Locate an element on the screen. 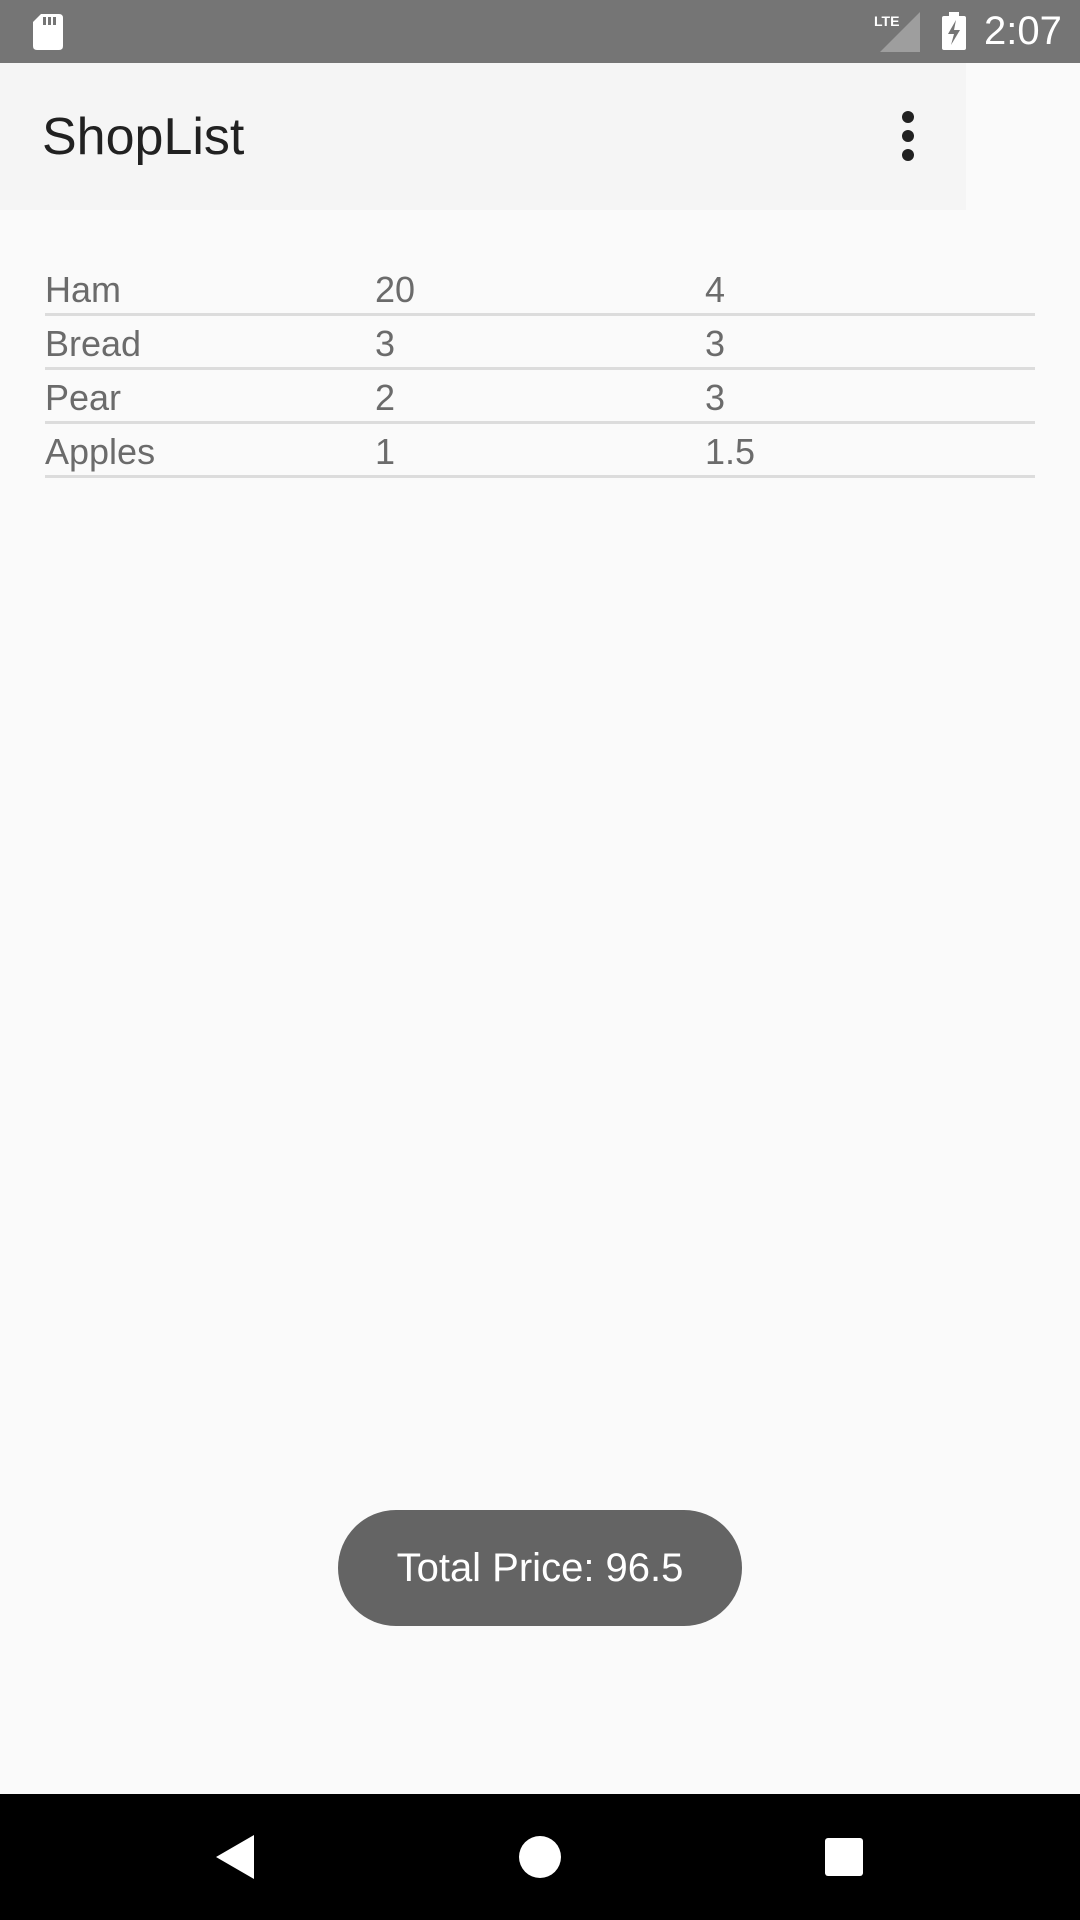 Image resolution: width=1080 pixels, height=1920 pixels. home-button is located at coordinates (540, 1857).